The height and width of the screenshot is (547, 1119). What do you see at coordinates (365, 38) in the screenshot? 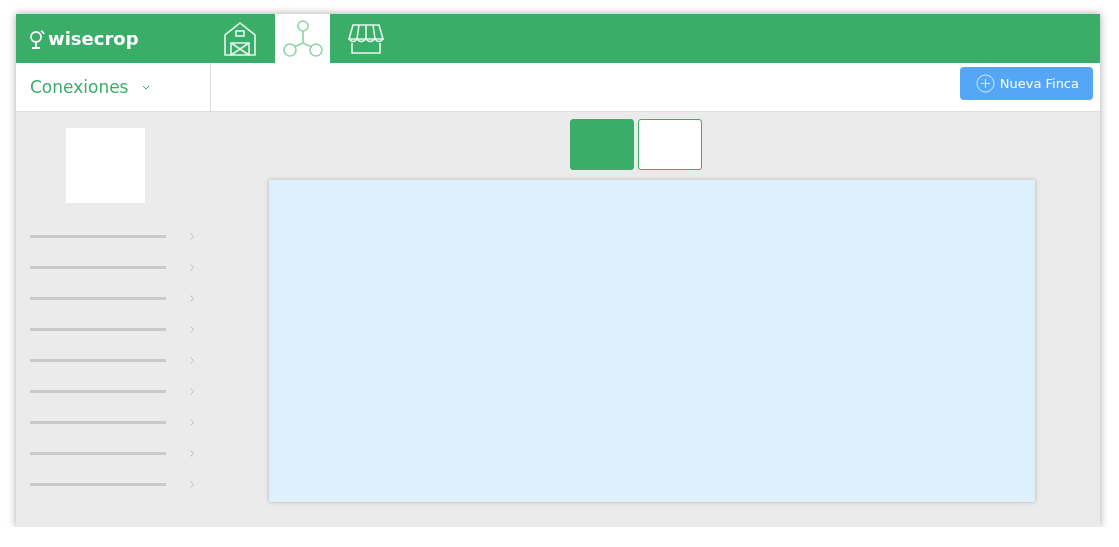
I see `market-icon` at bounding box center [365, 38].